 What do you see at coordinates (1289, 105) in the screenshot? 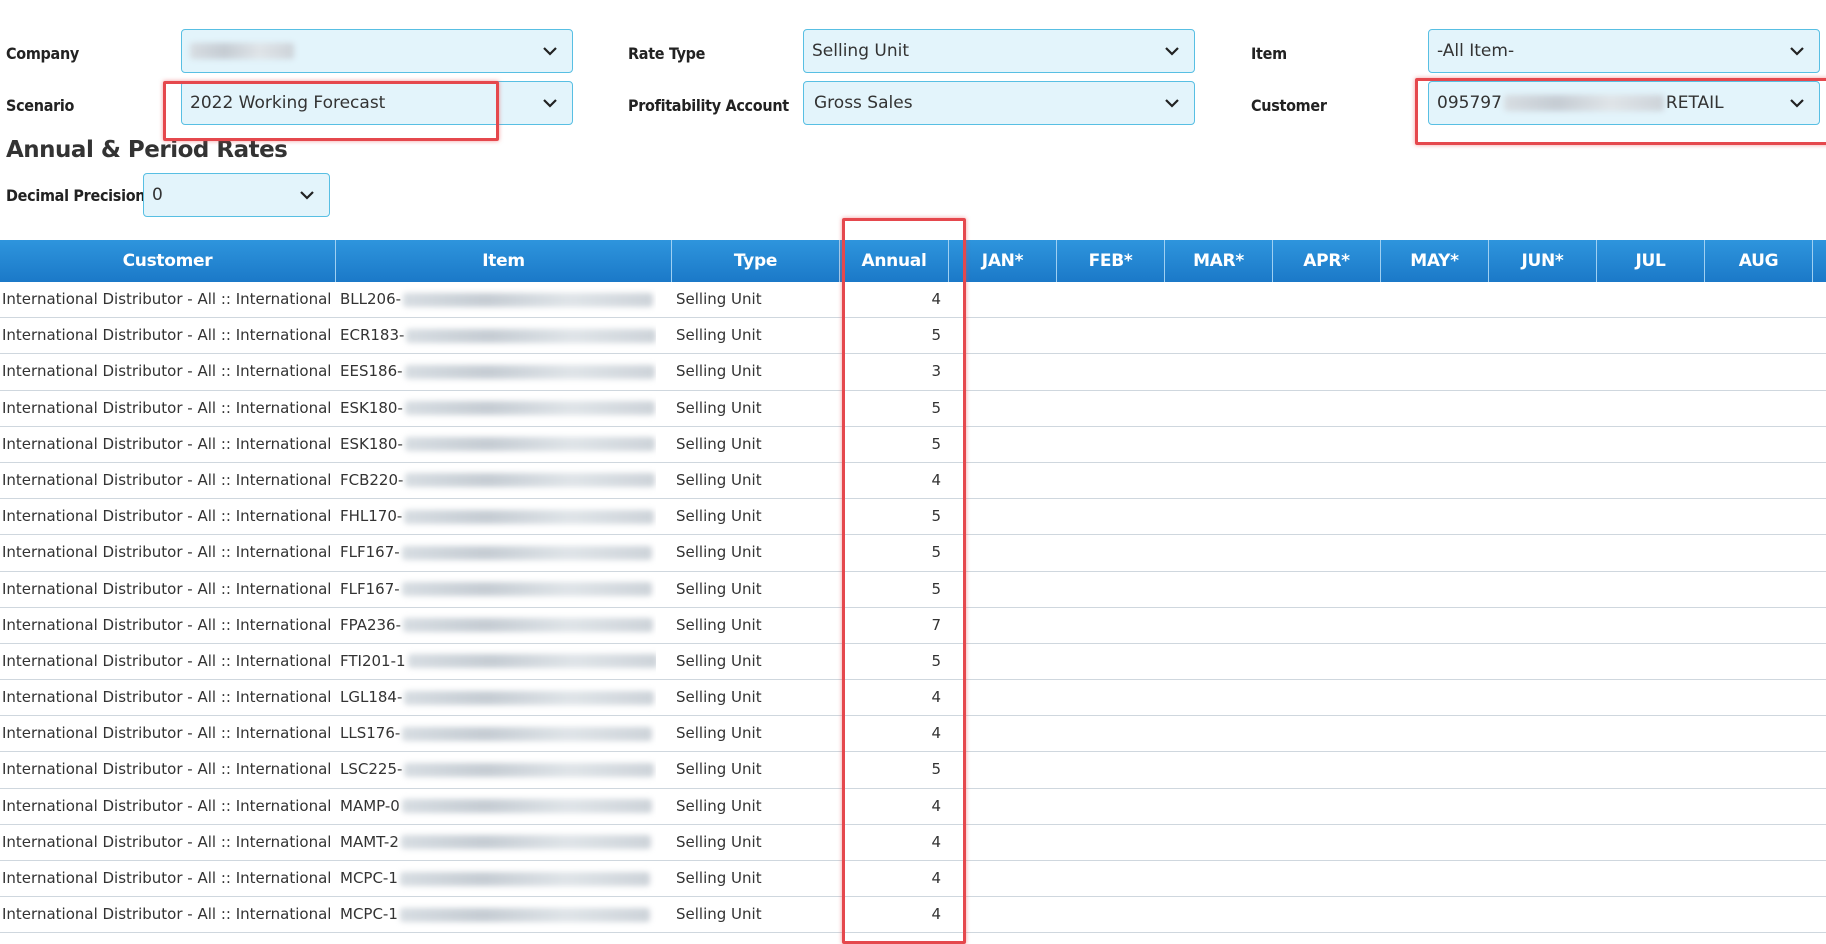
I see `customer-label: Customer` at bounding box center [1289, 105].